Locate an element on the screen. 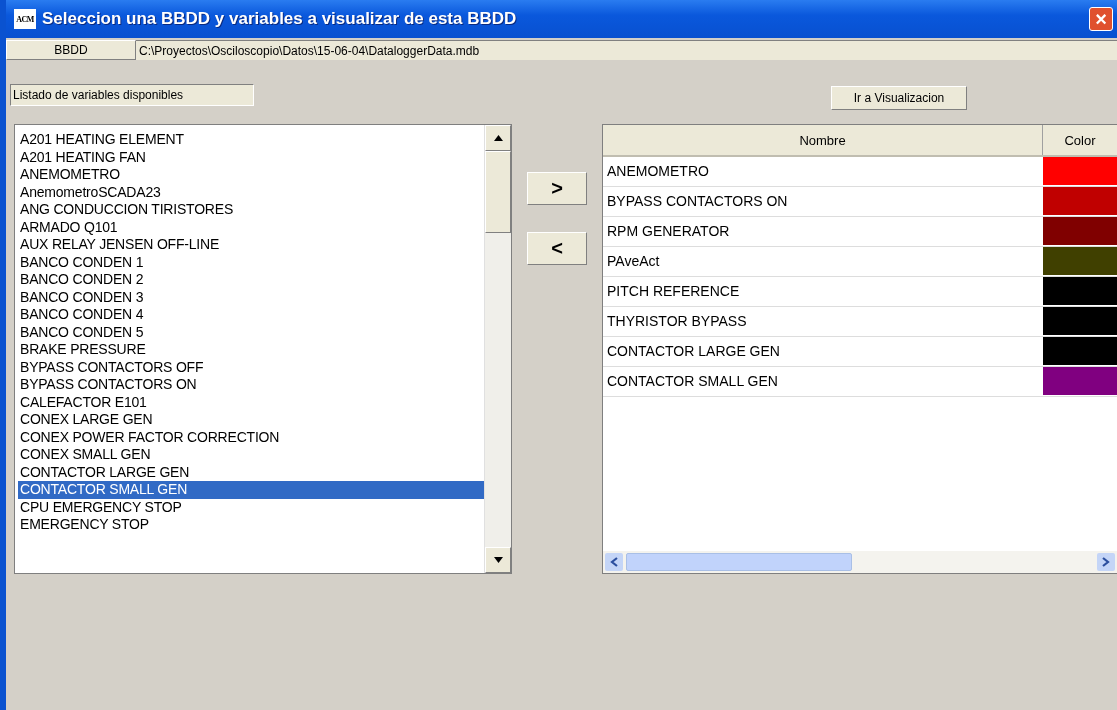 The width and height of the screenshot is (1117, 710). table-cell-text: CONTACTOR LARGE GEN is located at coordinates (693, 351).